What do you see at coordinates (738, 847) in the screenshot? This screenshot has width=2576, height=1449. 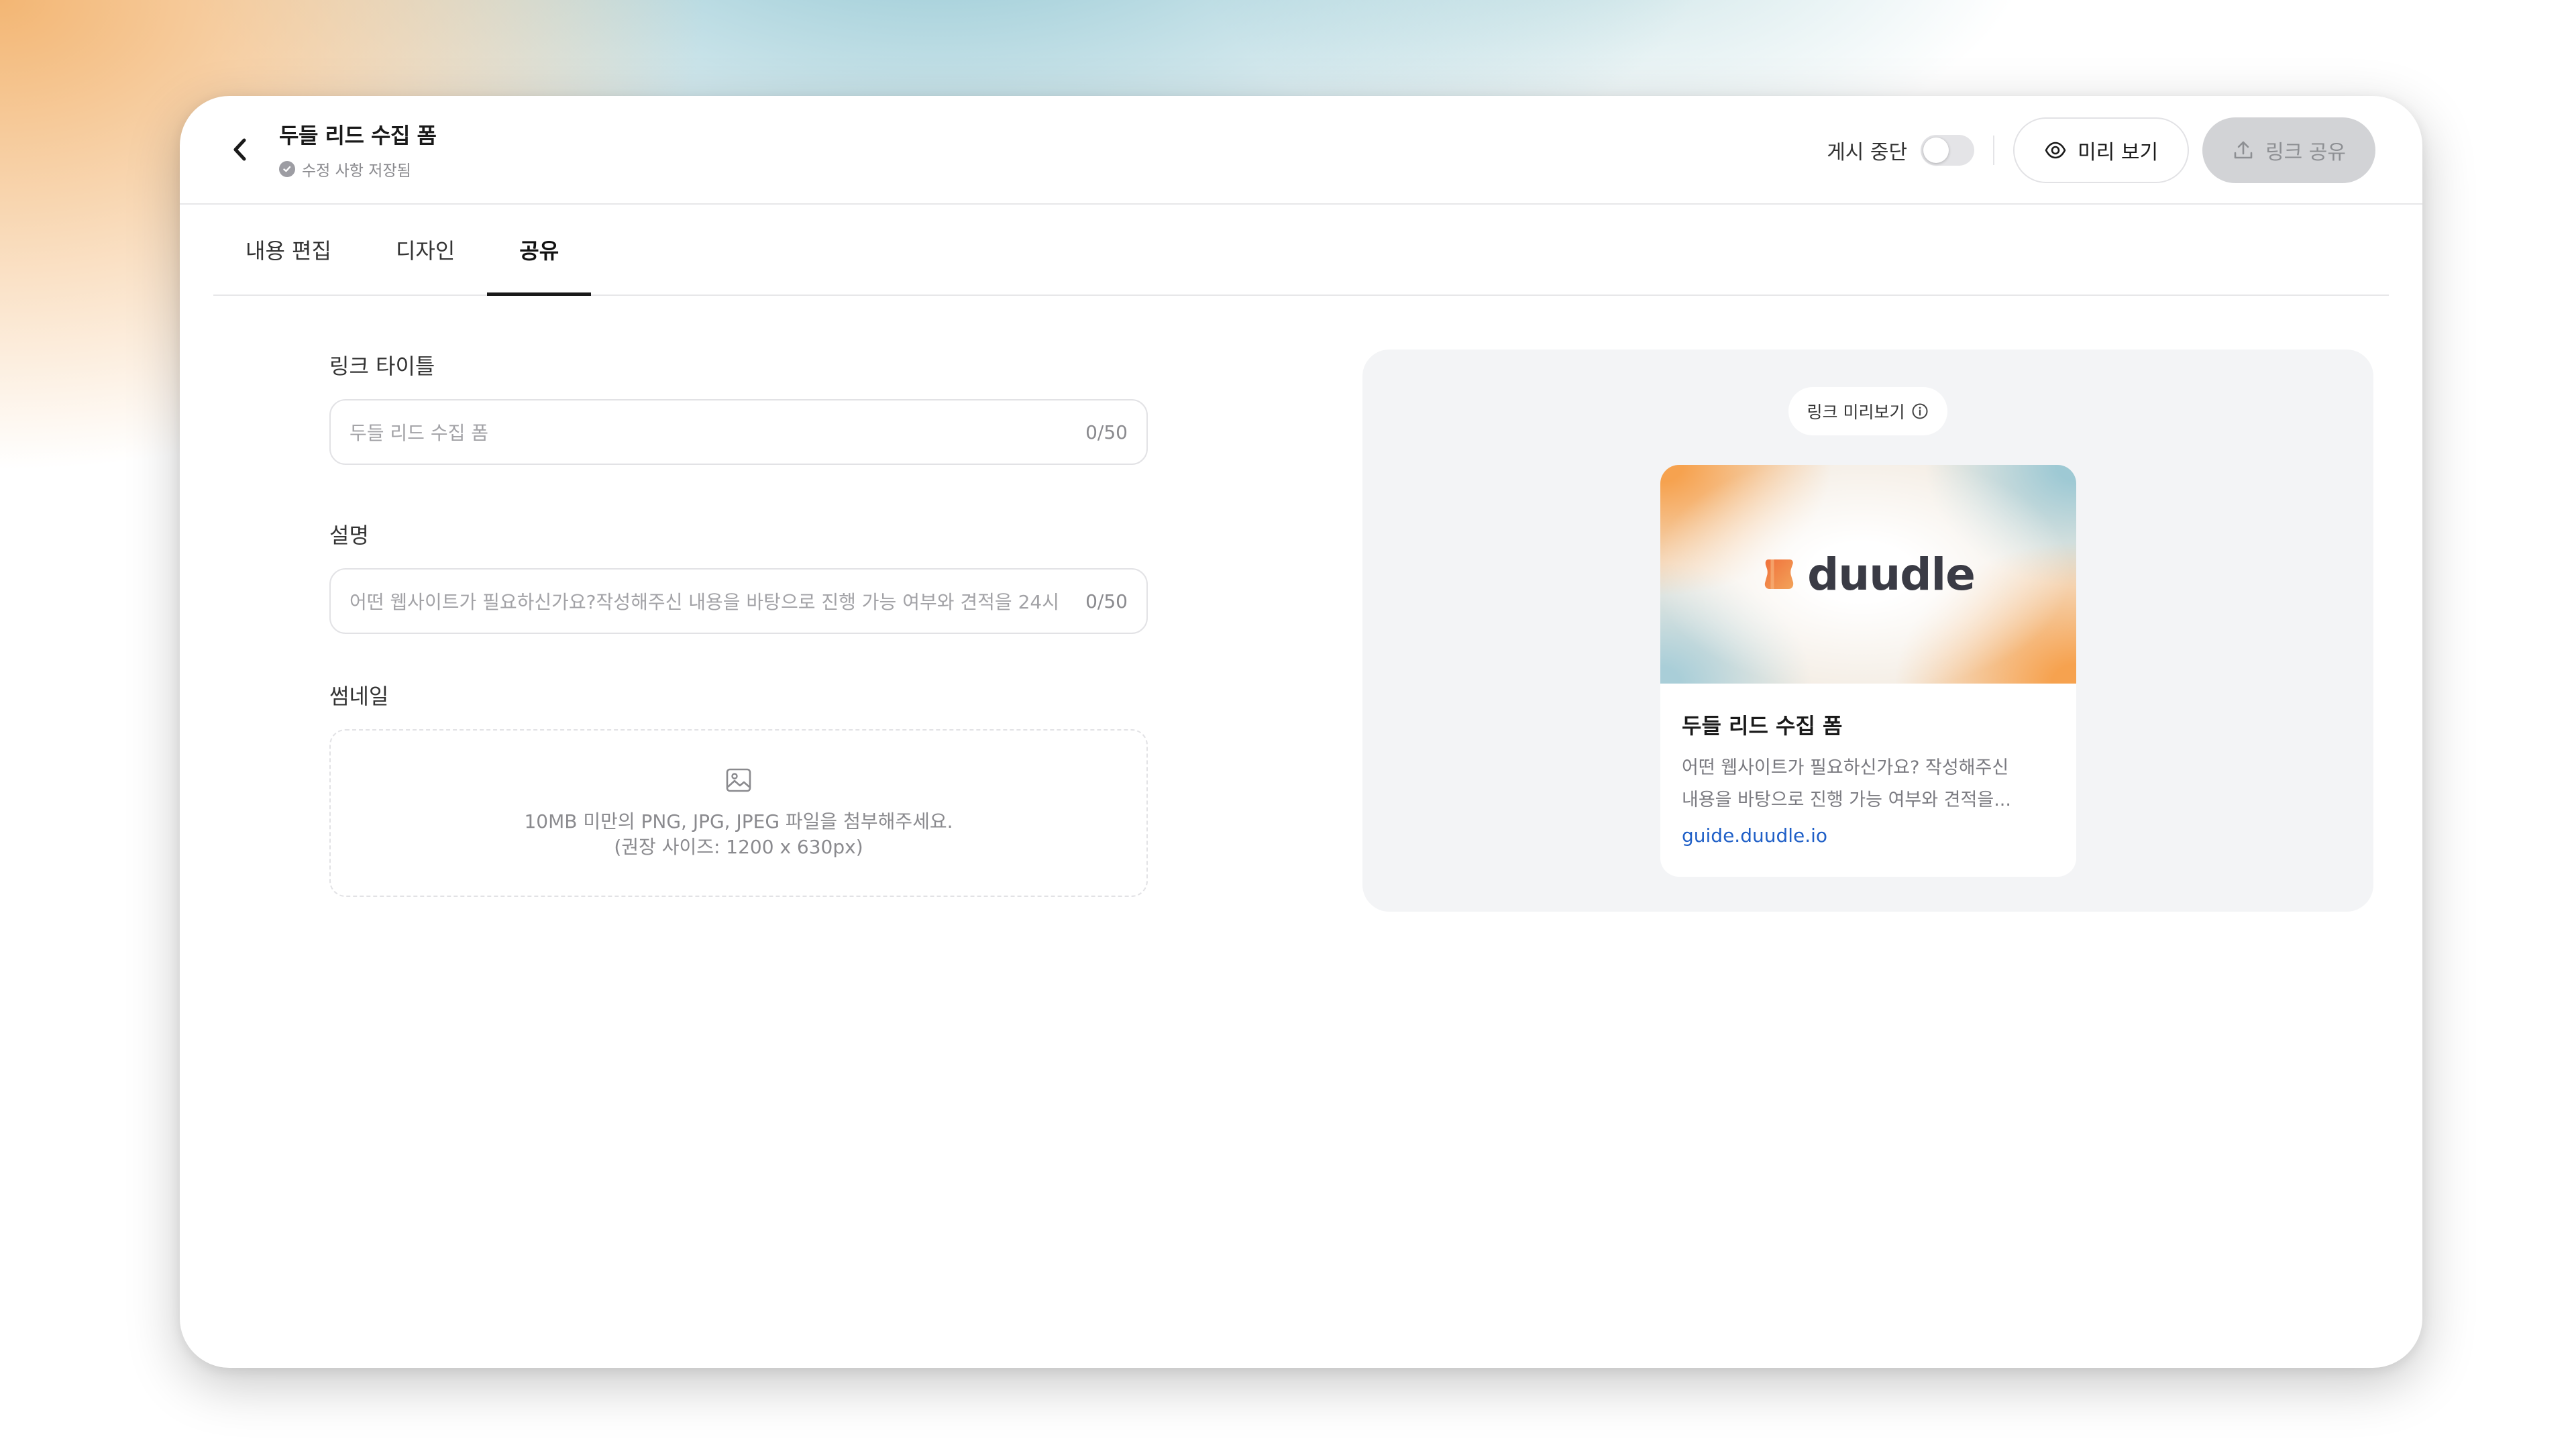 I see `thumbnail-hint-line2: (권장 사이즈: 1200 x 630px)` at bounding box center [738, 847].